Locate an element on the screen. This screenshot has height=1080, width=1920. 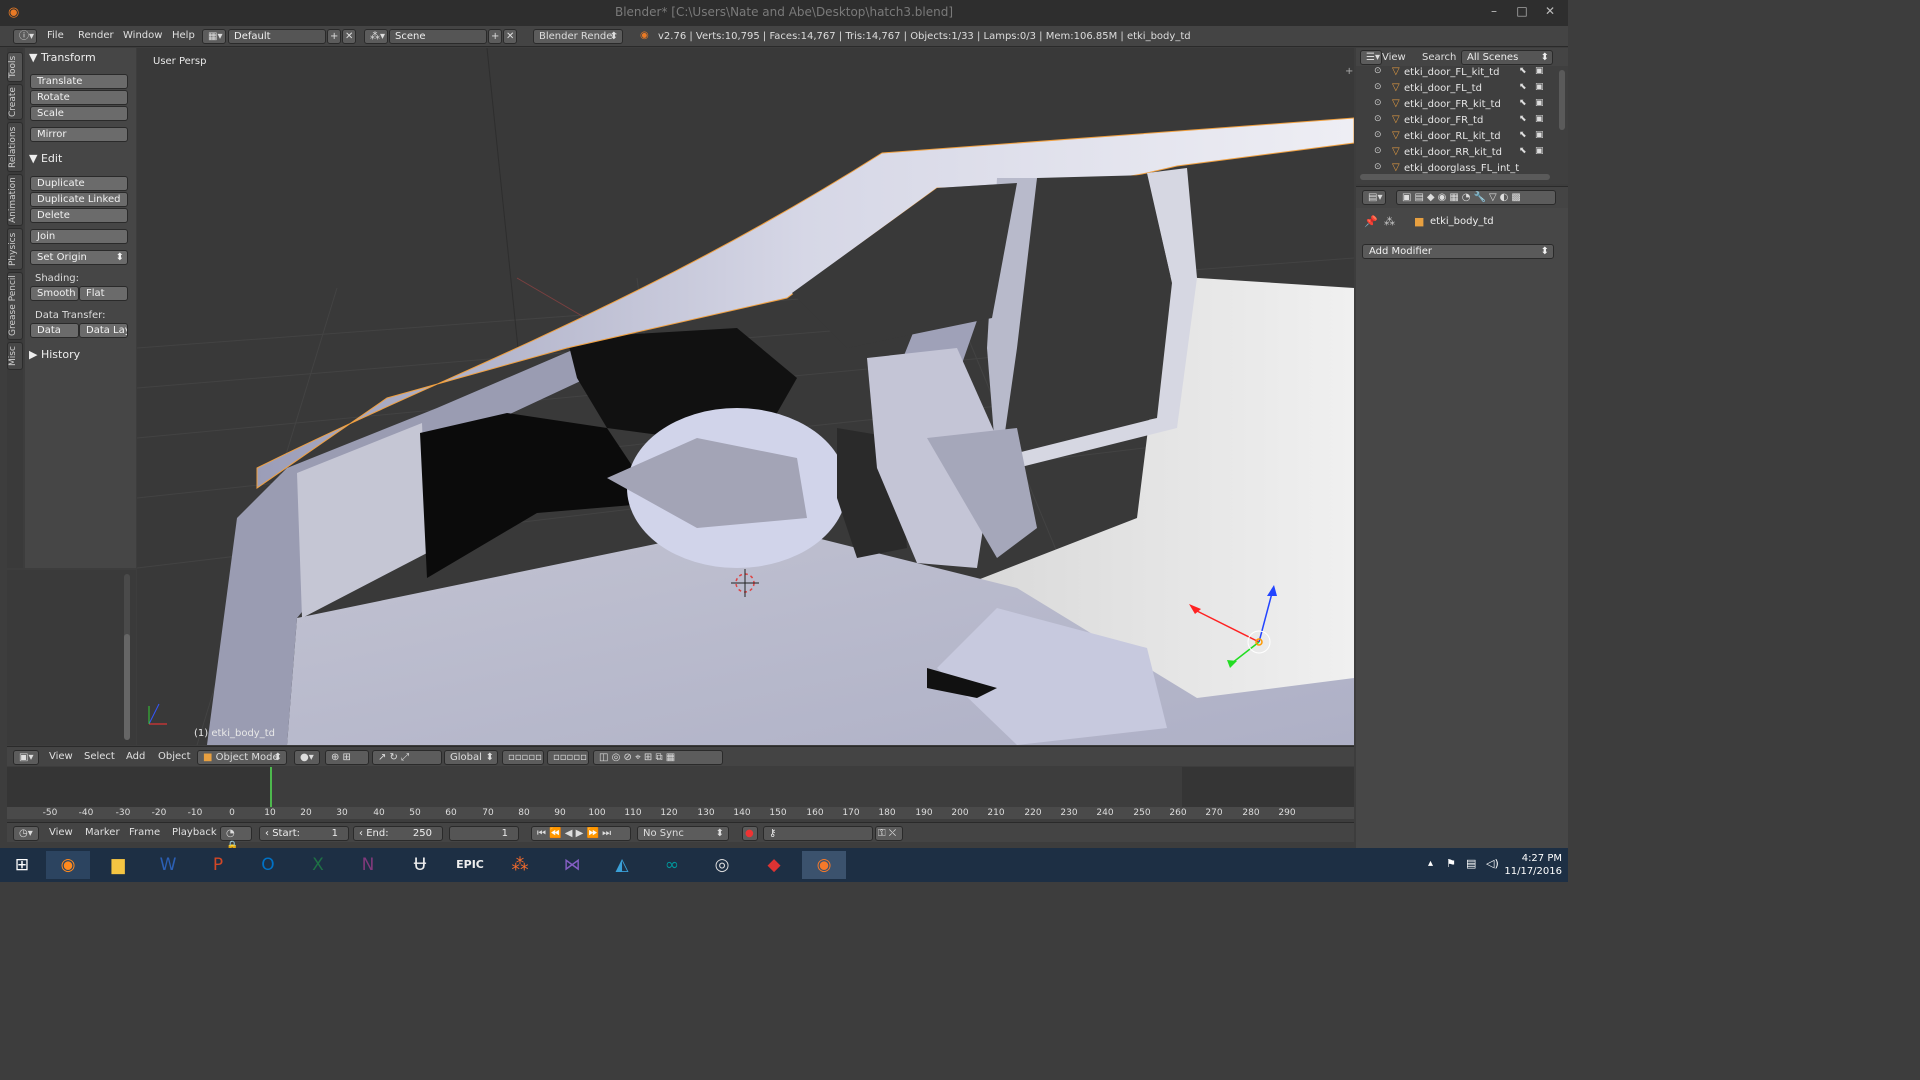
menu-add: Add is located at coordinates (135, 756).